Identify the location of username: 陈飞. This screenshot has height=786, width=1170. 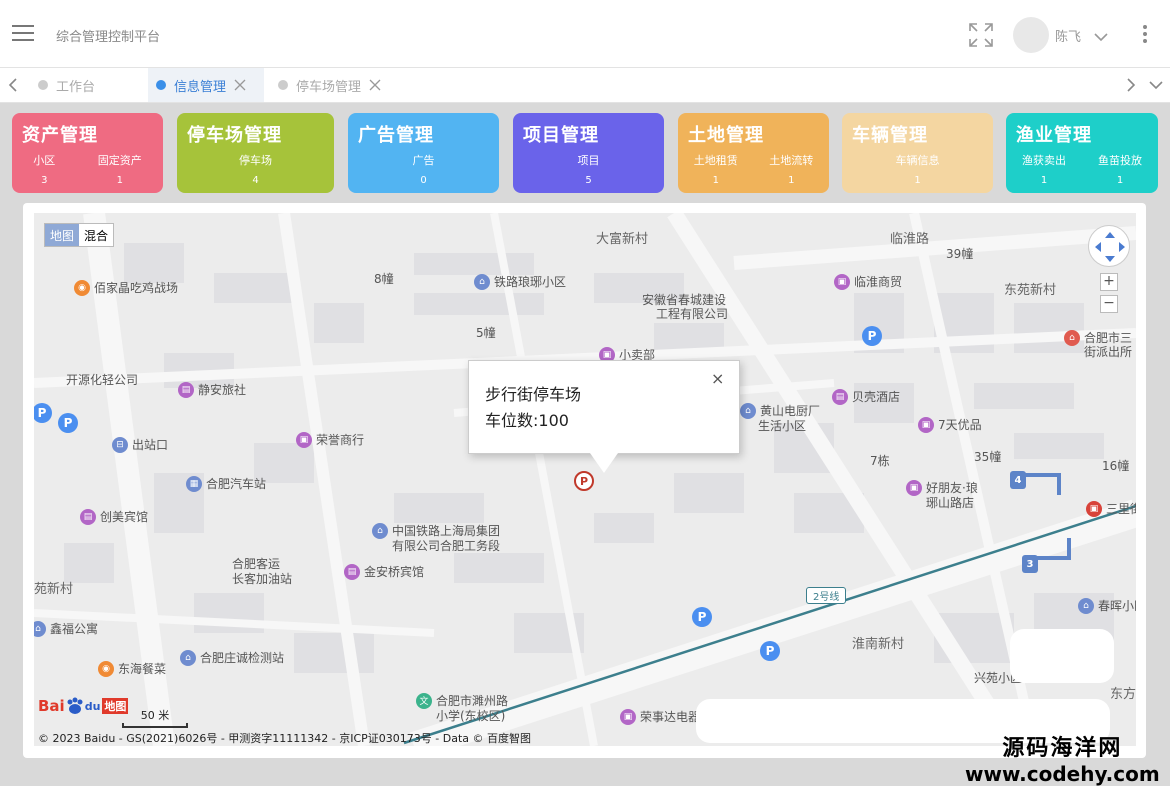
(1068, 35).